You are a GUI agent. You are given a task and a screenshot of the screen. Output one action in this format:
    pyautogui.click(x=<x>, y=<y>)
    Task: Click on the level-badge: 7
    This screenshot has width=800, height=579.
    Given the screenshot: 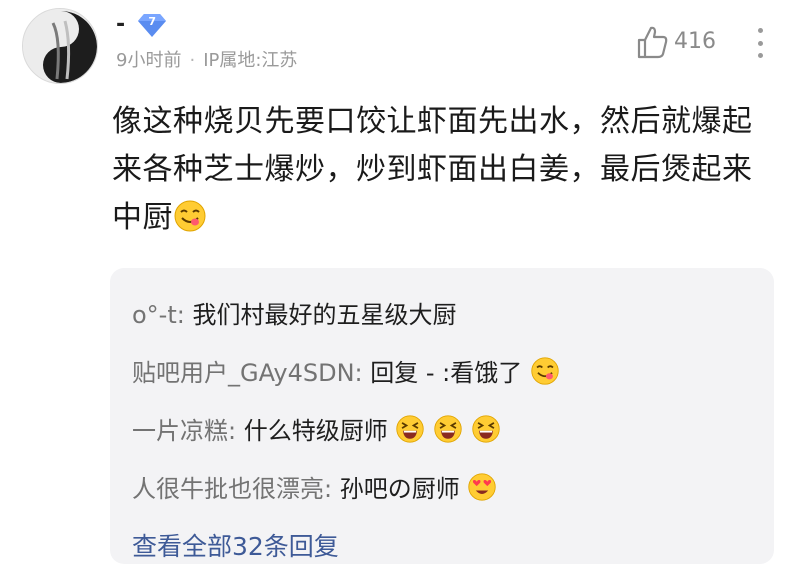 What is the action you would take?
    pyautogui.click(x=152, y=25)
    